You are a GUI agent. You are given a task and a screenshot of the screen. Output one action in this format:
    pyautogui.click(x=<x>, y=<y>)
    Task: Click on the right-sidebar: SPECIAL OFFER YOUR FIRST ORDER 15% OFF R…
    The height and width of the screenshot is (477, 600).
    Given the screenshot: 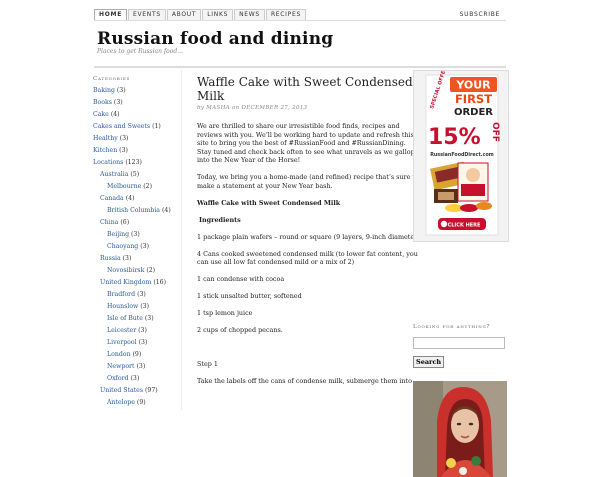 What is the action you would take?
    pyautogui.click(x=461, y=271)
    